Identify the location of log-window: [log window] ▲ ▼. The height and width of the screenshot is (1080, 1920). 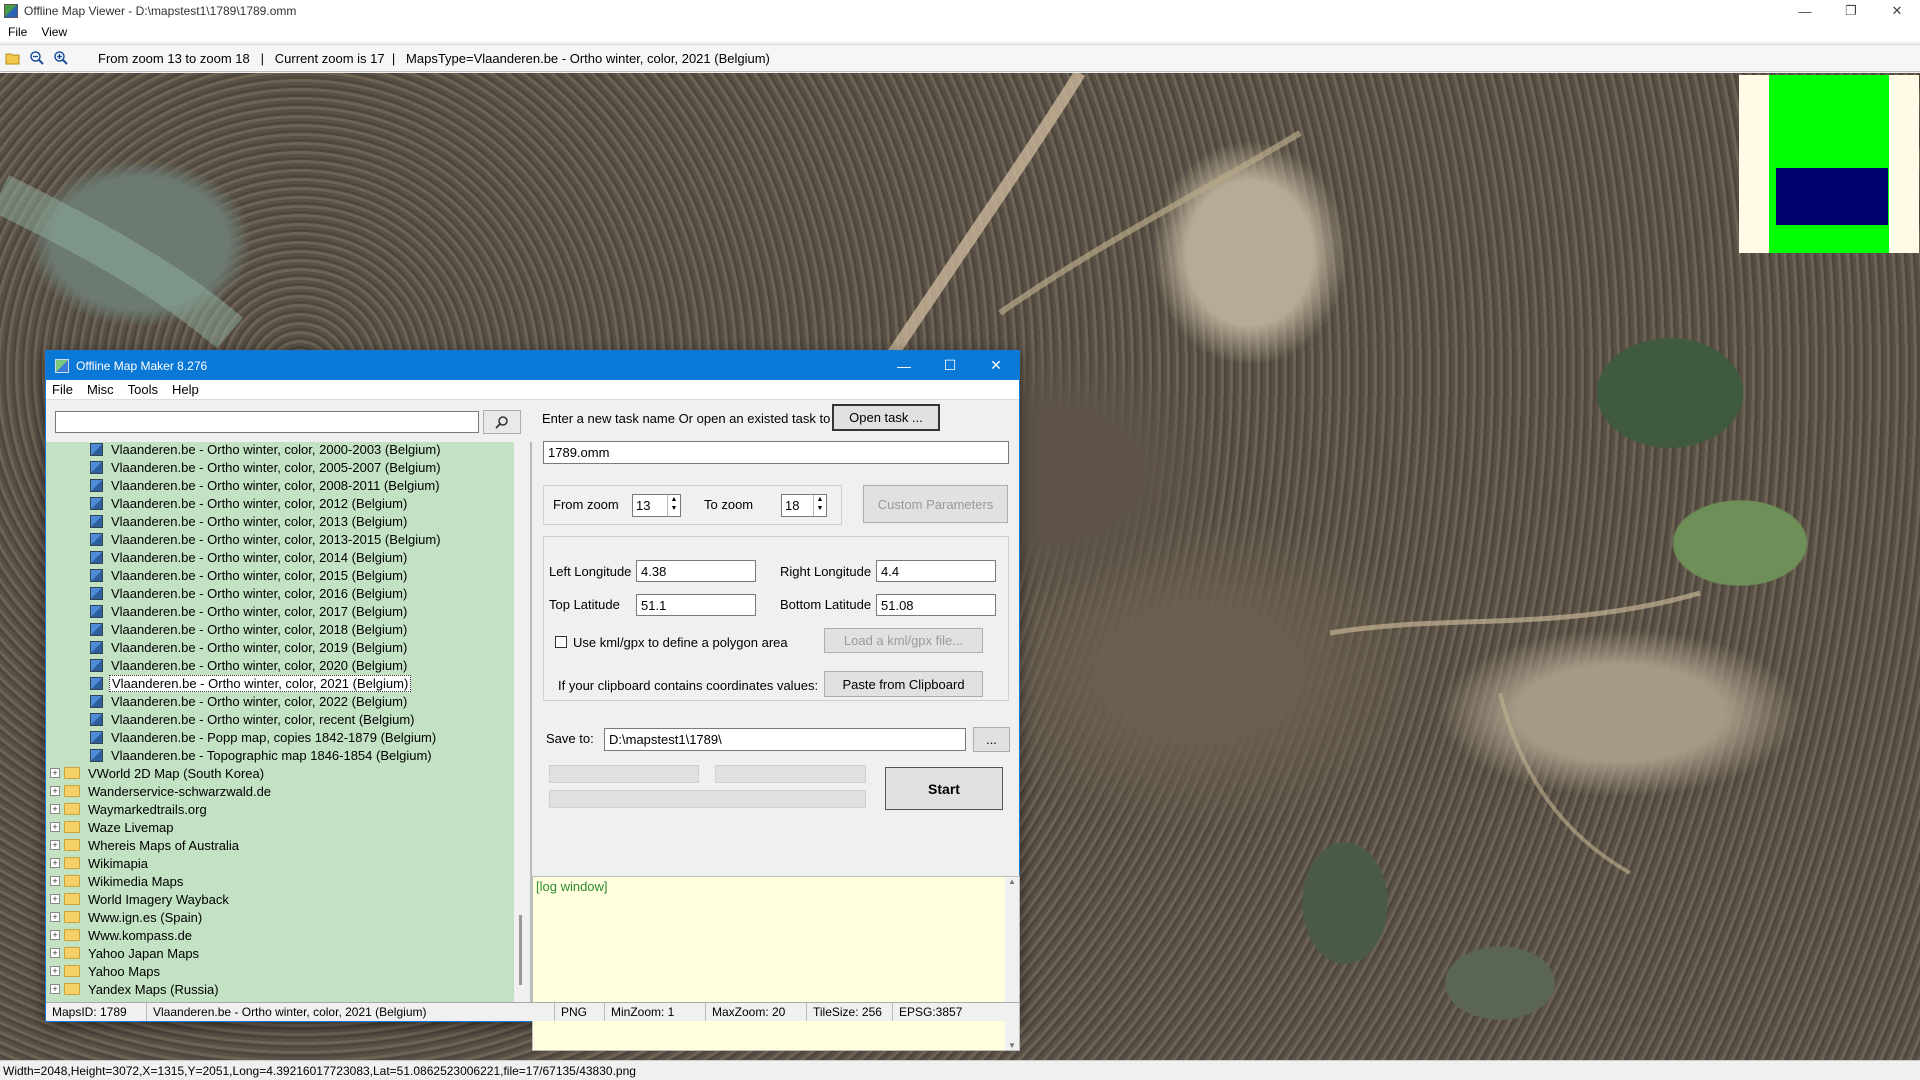
(776, 963).